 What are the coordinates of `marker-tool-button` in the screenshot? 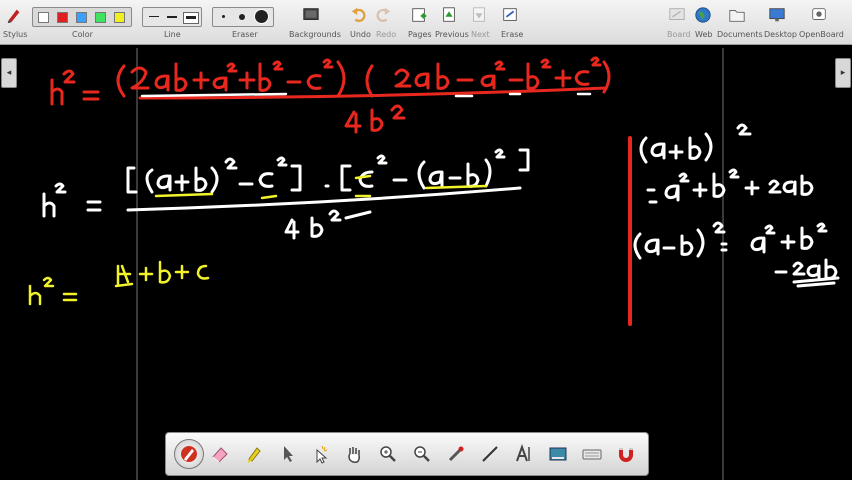 It's located at (254, 454).